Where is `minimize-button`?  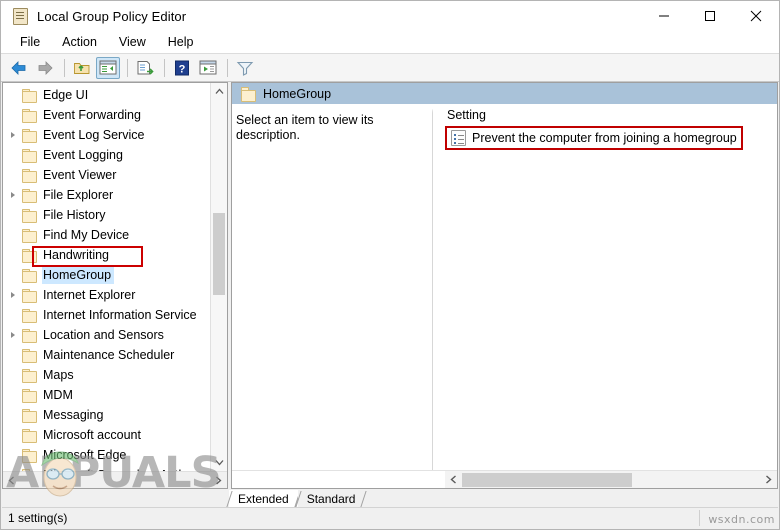 minimize-button is located at coordinates (664, 16).